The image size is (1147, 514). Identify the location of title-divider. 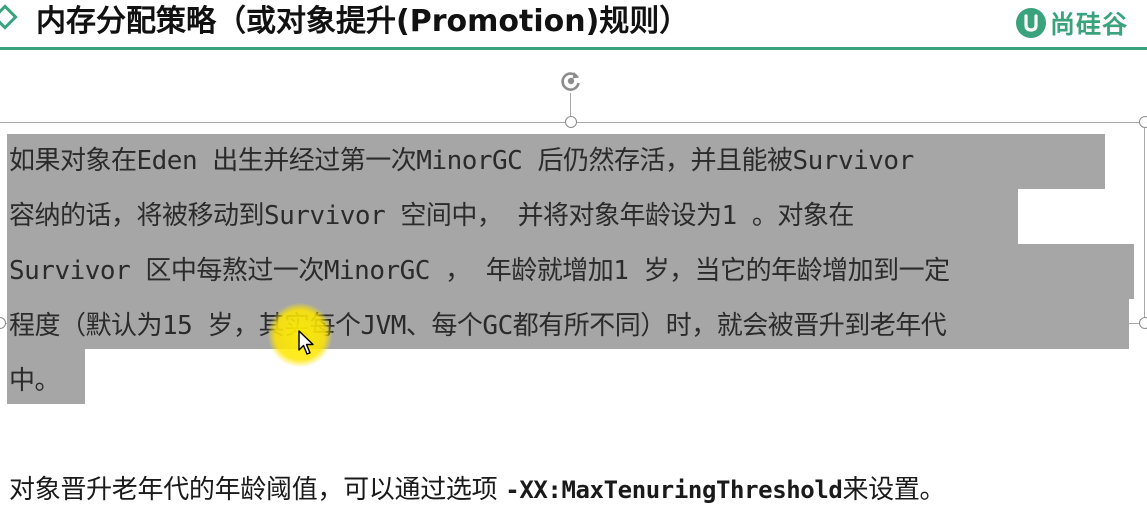
(573, 48).